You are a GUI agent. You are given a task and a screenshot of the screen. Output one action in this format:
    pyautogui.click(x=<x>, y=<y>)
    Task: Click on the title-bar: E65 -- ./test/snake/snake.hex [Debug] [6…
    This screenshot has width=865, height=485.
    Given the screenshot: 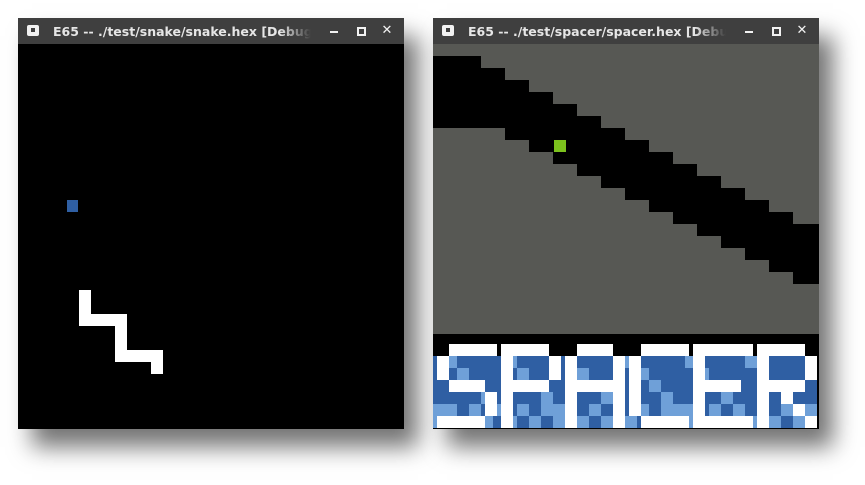 What is the action you would take?
    pyautogui.click(x=211, y=31)
    